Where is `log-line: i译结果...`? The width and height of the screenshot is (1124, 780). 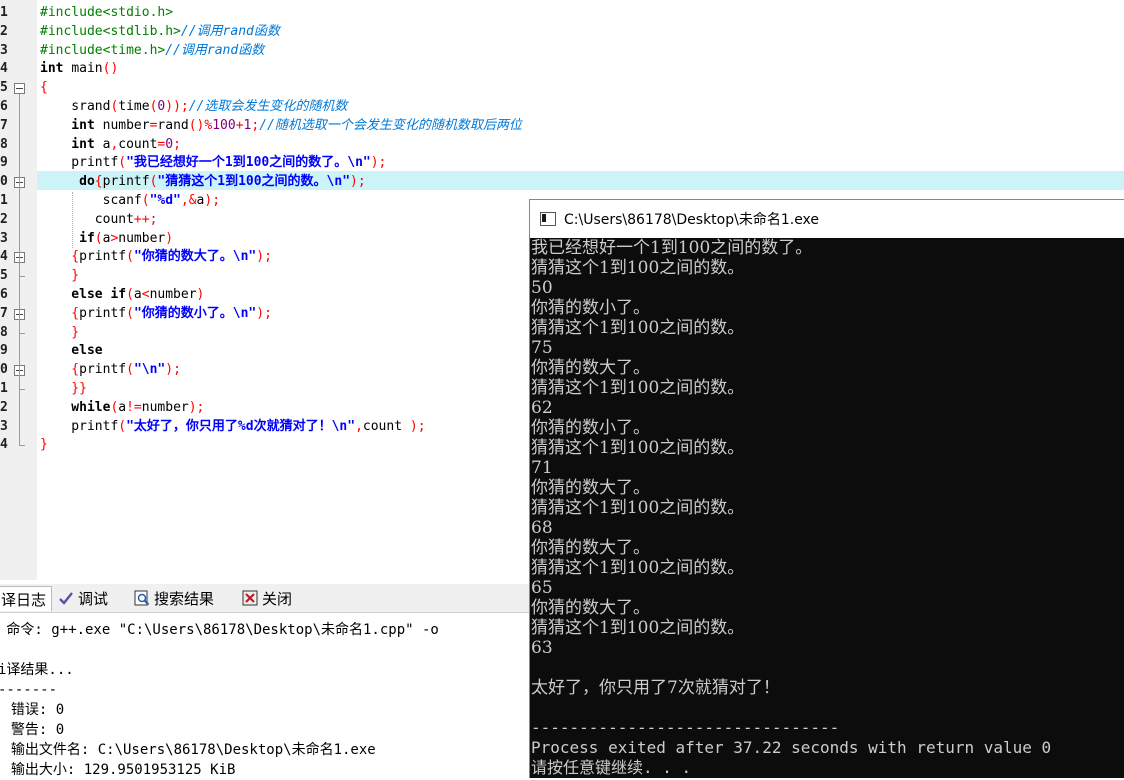 log-line: i译结果... is located at coordinates (37, 670).